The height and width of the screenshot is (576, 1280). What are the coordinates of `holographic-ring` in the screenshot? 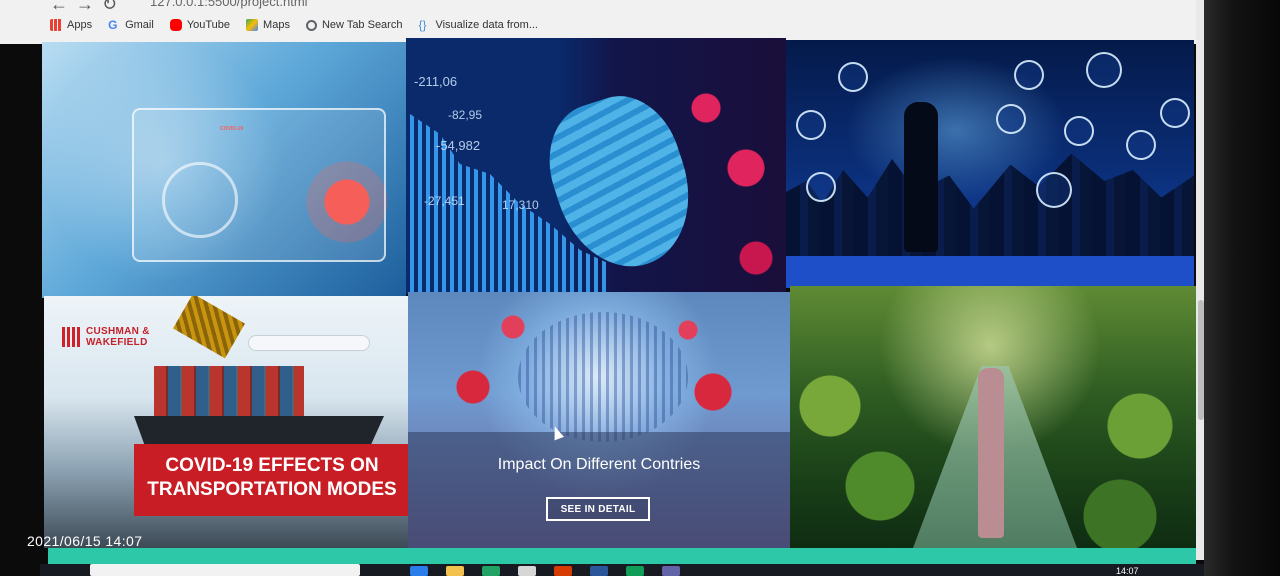 It's located at (200, 200).